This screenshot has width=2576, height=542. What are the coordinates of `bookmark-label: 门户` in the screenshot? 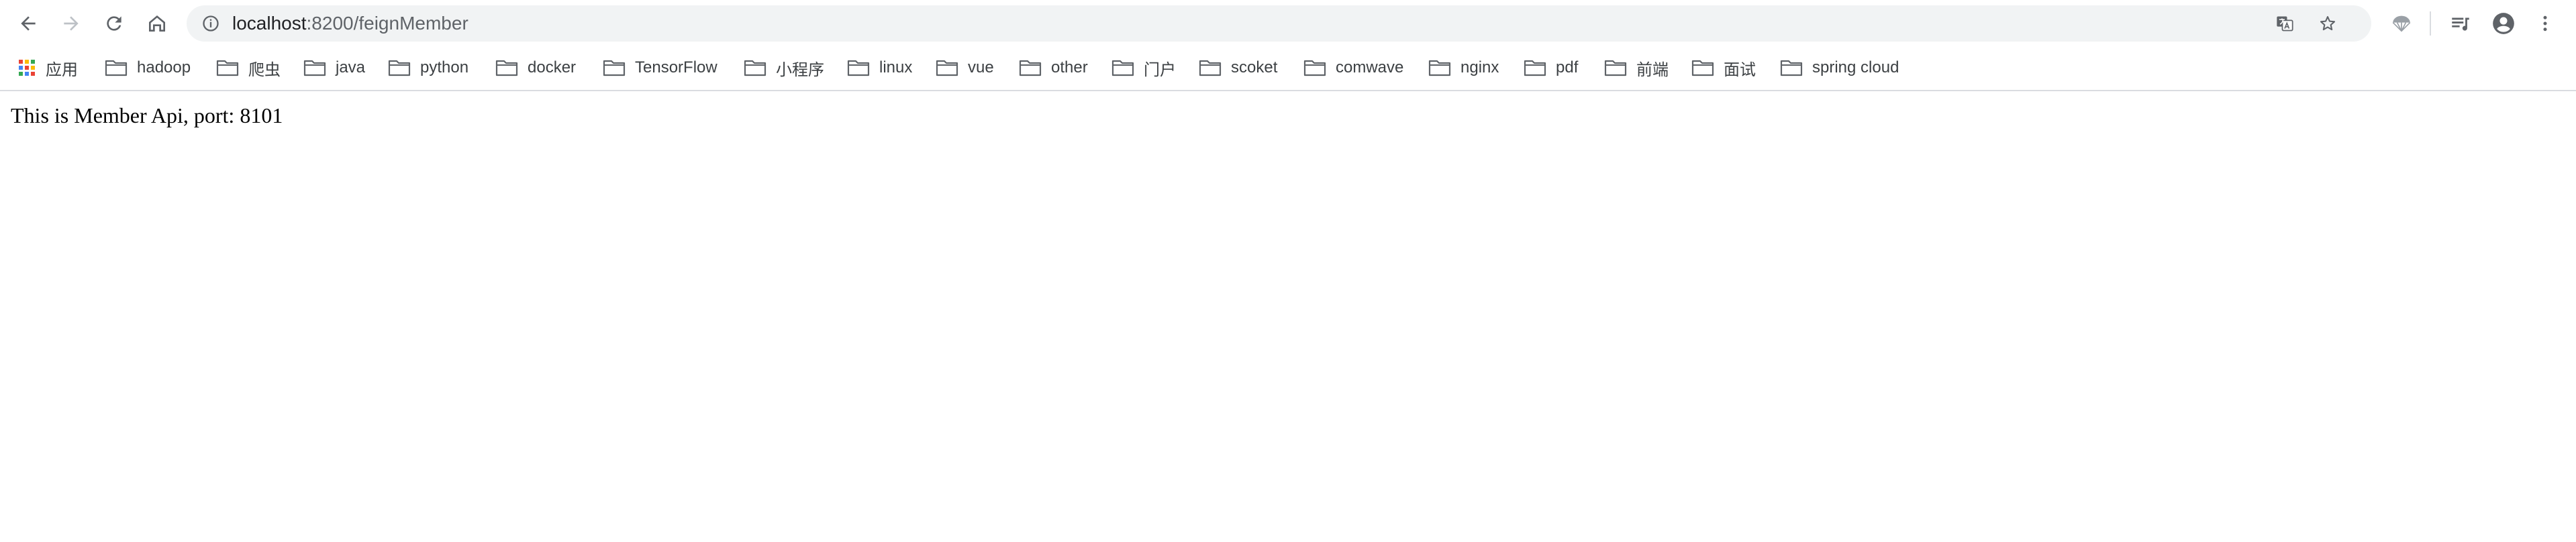 It's located at (1160, 69).